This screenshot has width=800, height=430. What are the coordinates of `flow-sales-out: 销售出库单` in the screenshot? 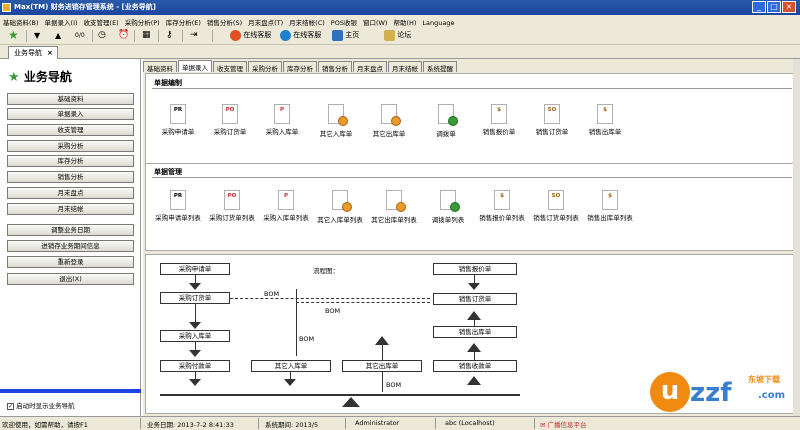 It's located at (475, 332).